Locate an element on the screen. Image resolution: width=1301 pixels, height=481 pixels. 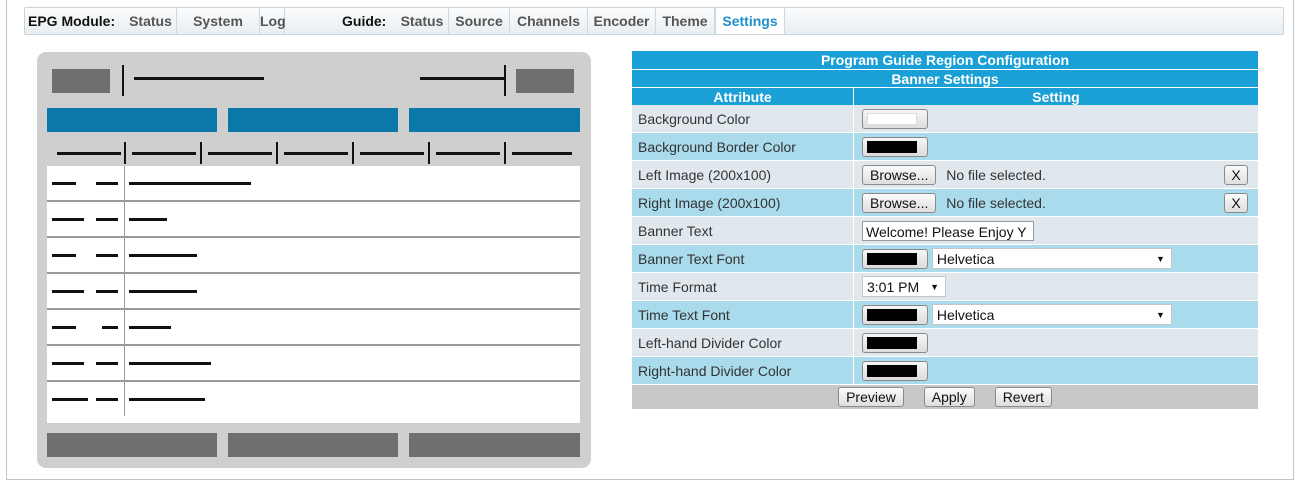
attribute-label: Left-hand Divider Color is located at coordinates (743, 342).